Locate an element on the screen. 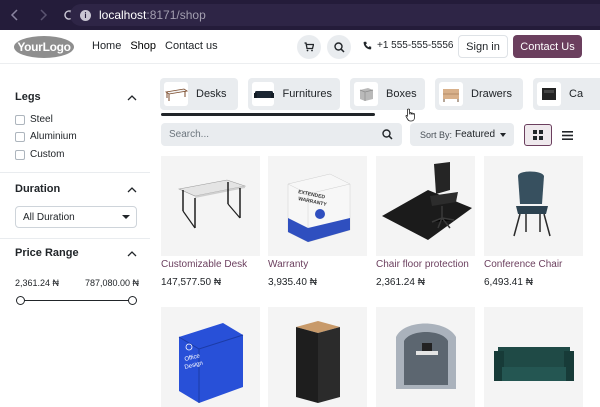 The height and width of the screenshot is (407, 600). category-label: Drawers is located at coordinates (491, 94).